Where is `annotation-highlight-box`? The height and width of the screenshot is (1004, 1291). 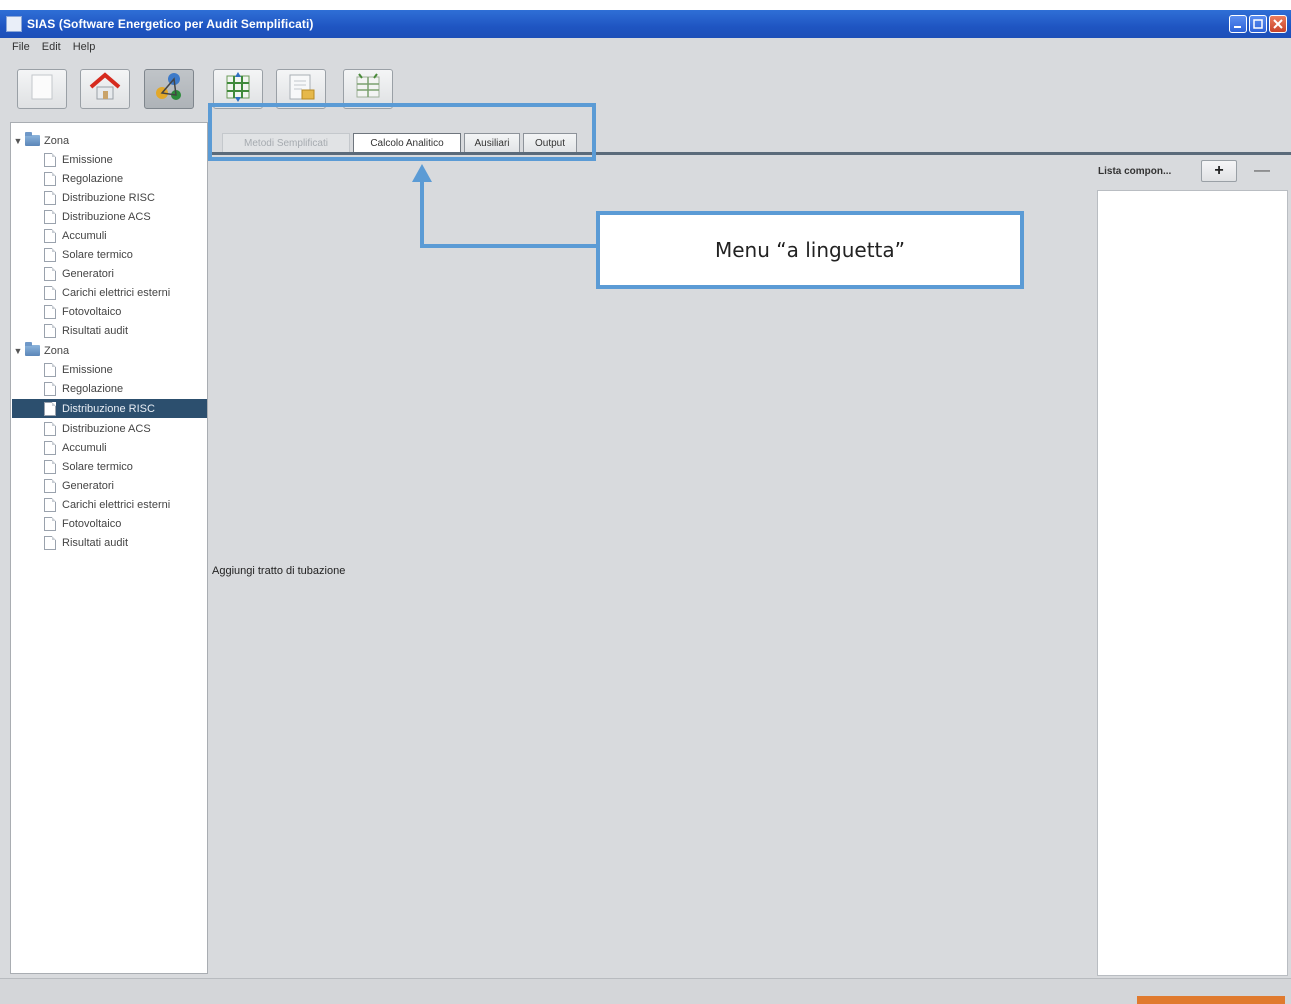 annotation-highlight-box is located at coordinates (402, 132).